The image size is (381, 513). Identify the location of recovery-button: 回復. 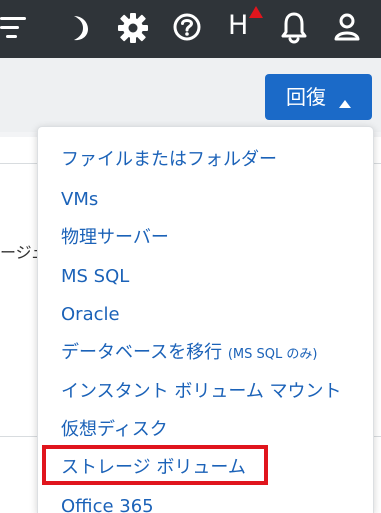
(318, 97).